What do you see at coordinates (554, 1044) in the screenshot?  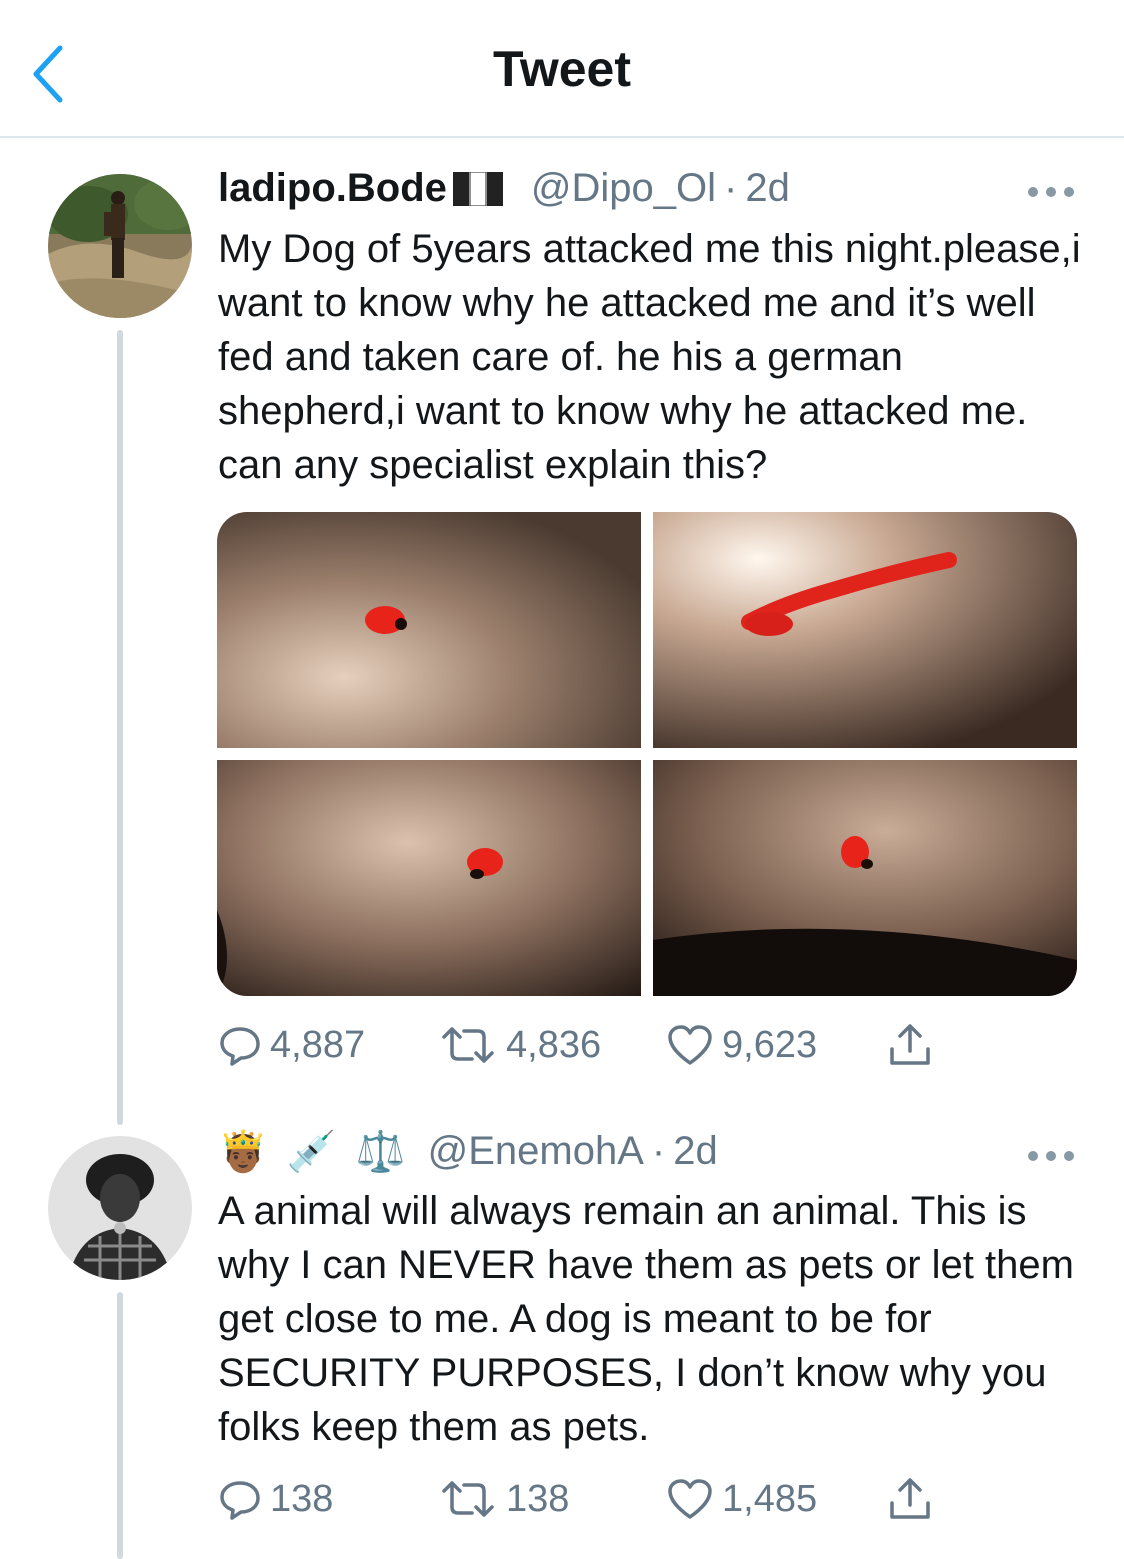 I see `retweet-count: 4,836` at bounding box center [554, 1044].